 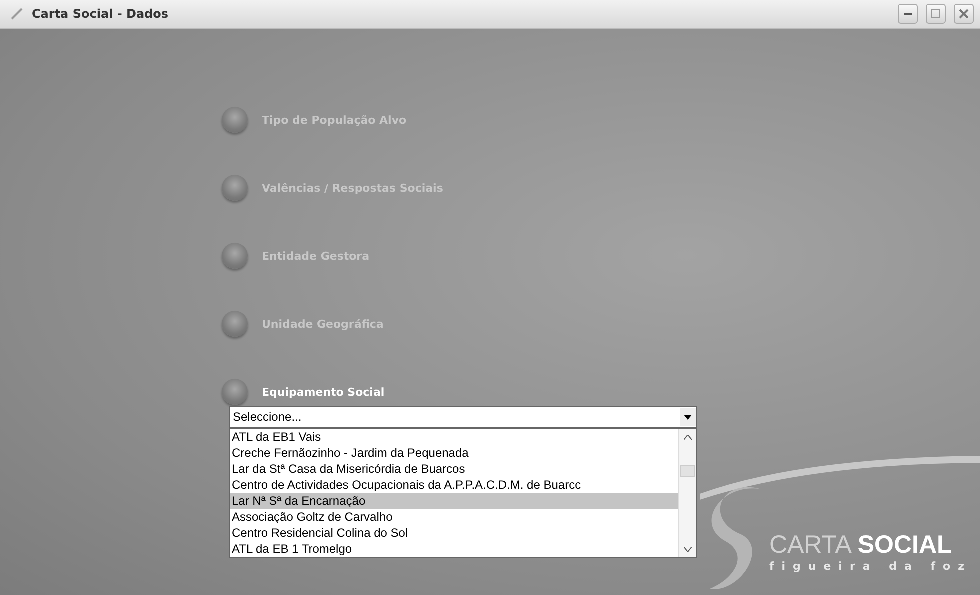 What do you see at coordinates (905, 545) in the screenshot?
I see `logo-text: SOCIAL` at bounding box center [905, 545].